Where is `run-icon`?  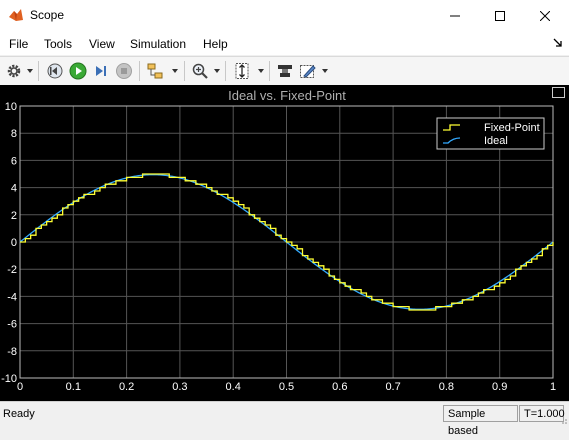
run-icon is located at coordinates (78, 71).